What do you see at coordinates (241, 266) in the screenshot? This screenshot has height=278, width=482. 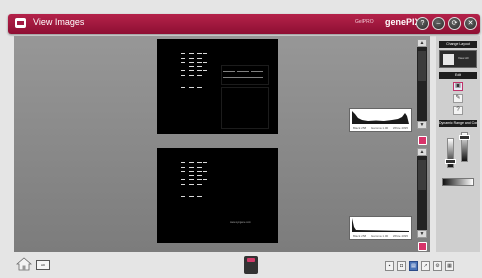 I see `bottom-bar: HD ▪ ◘ ▤ ↗ ⚙ ▦` at bounding box center [241, 266].